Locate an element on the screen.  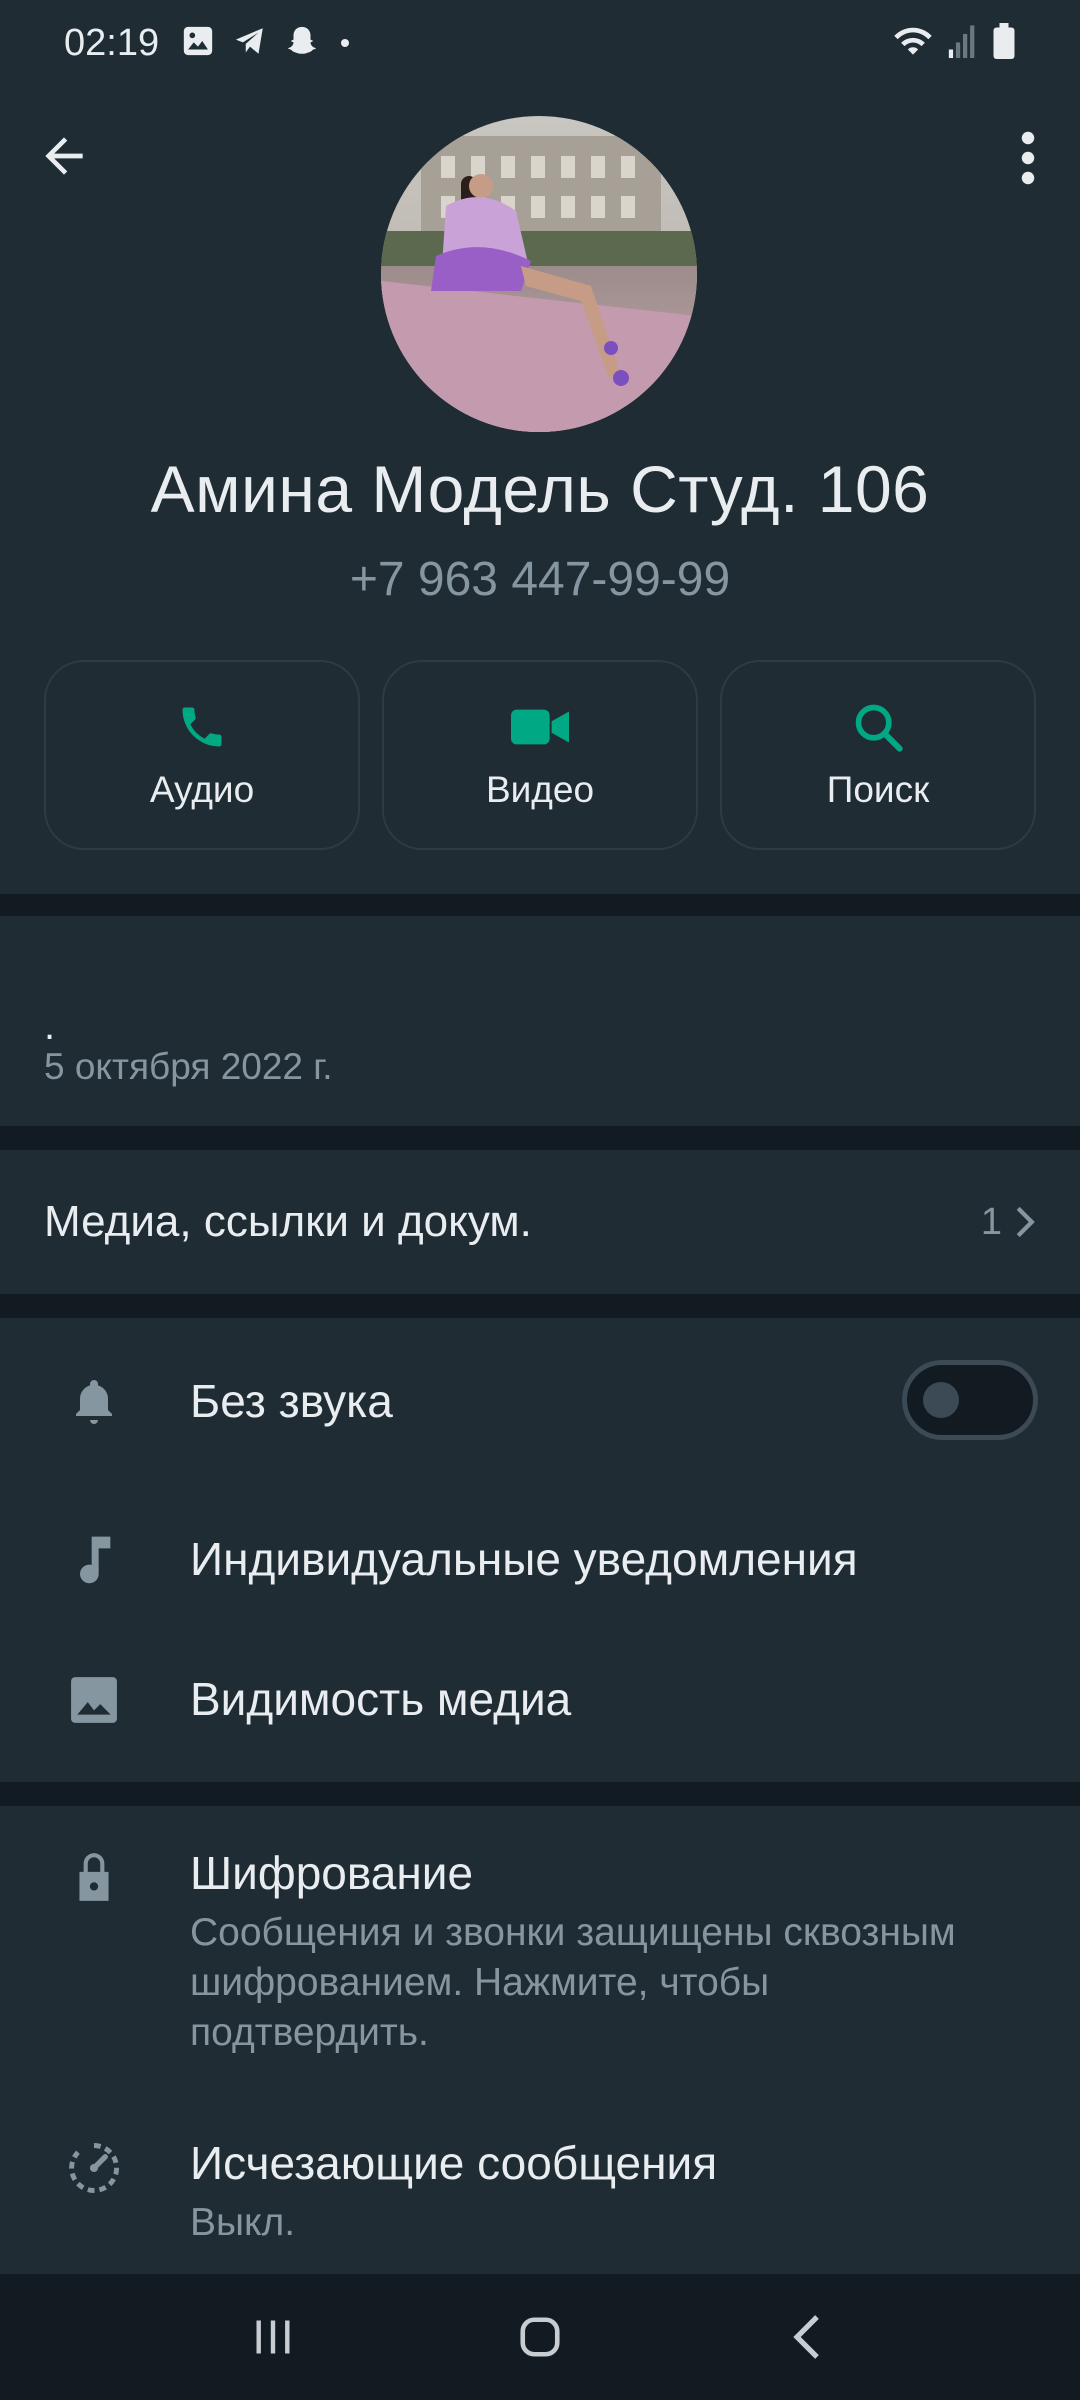
about-text: . is located at coordinates (50, 1026).